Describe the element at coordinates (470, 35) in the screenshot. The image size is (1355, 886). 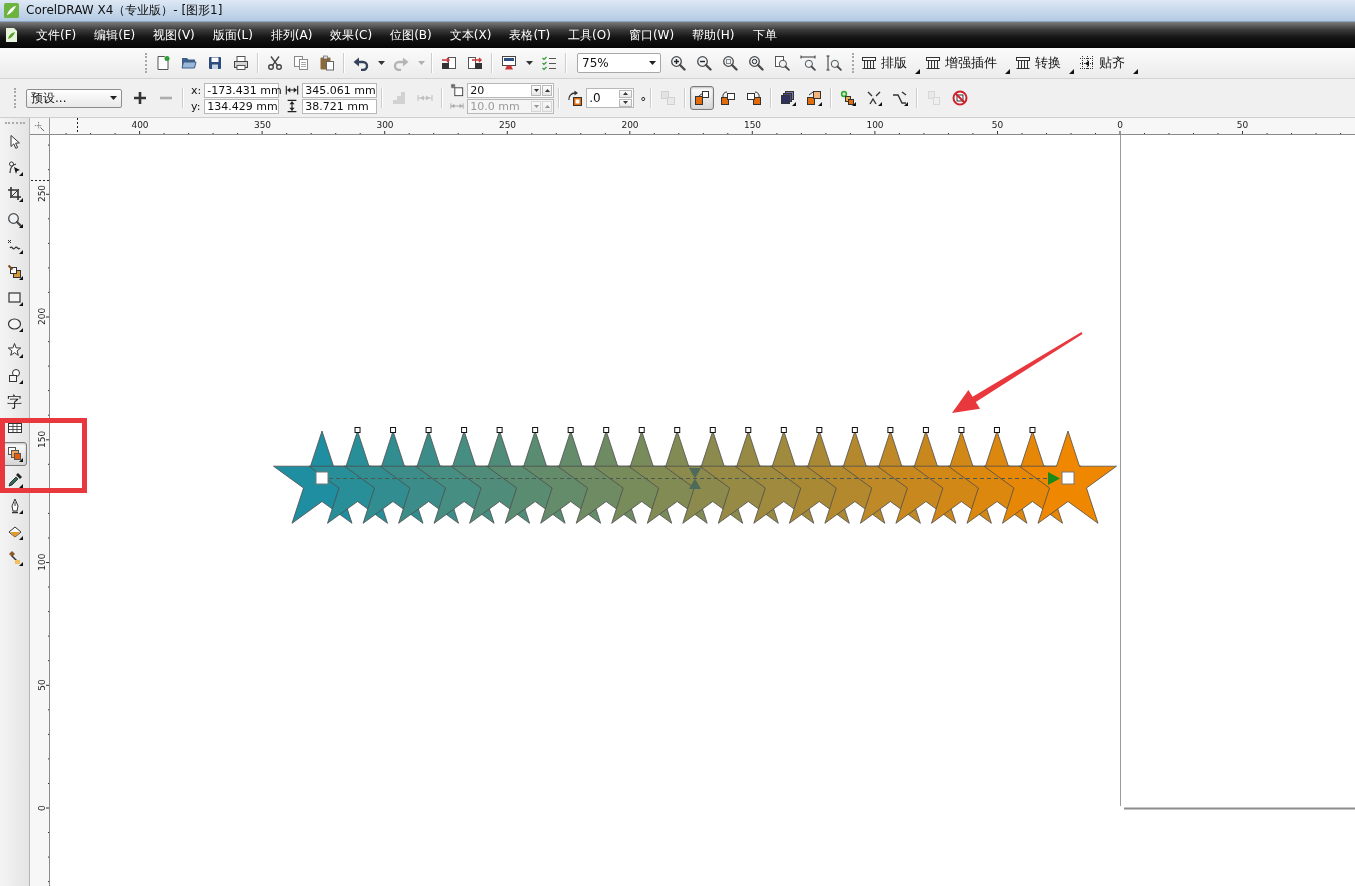
I see `menu-item: 文本(X)` at that location.